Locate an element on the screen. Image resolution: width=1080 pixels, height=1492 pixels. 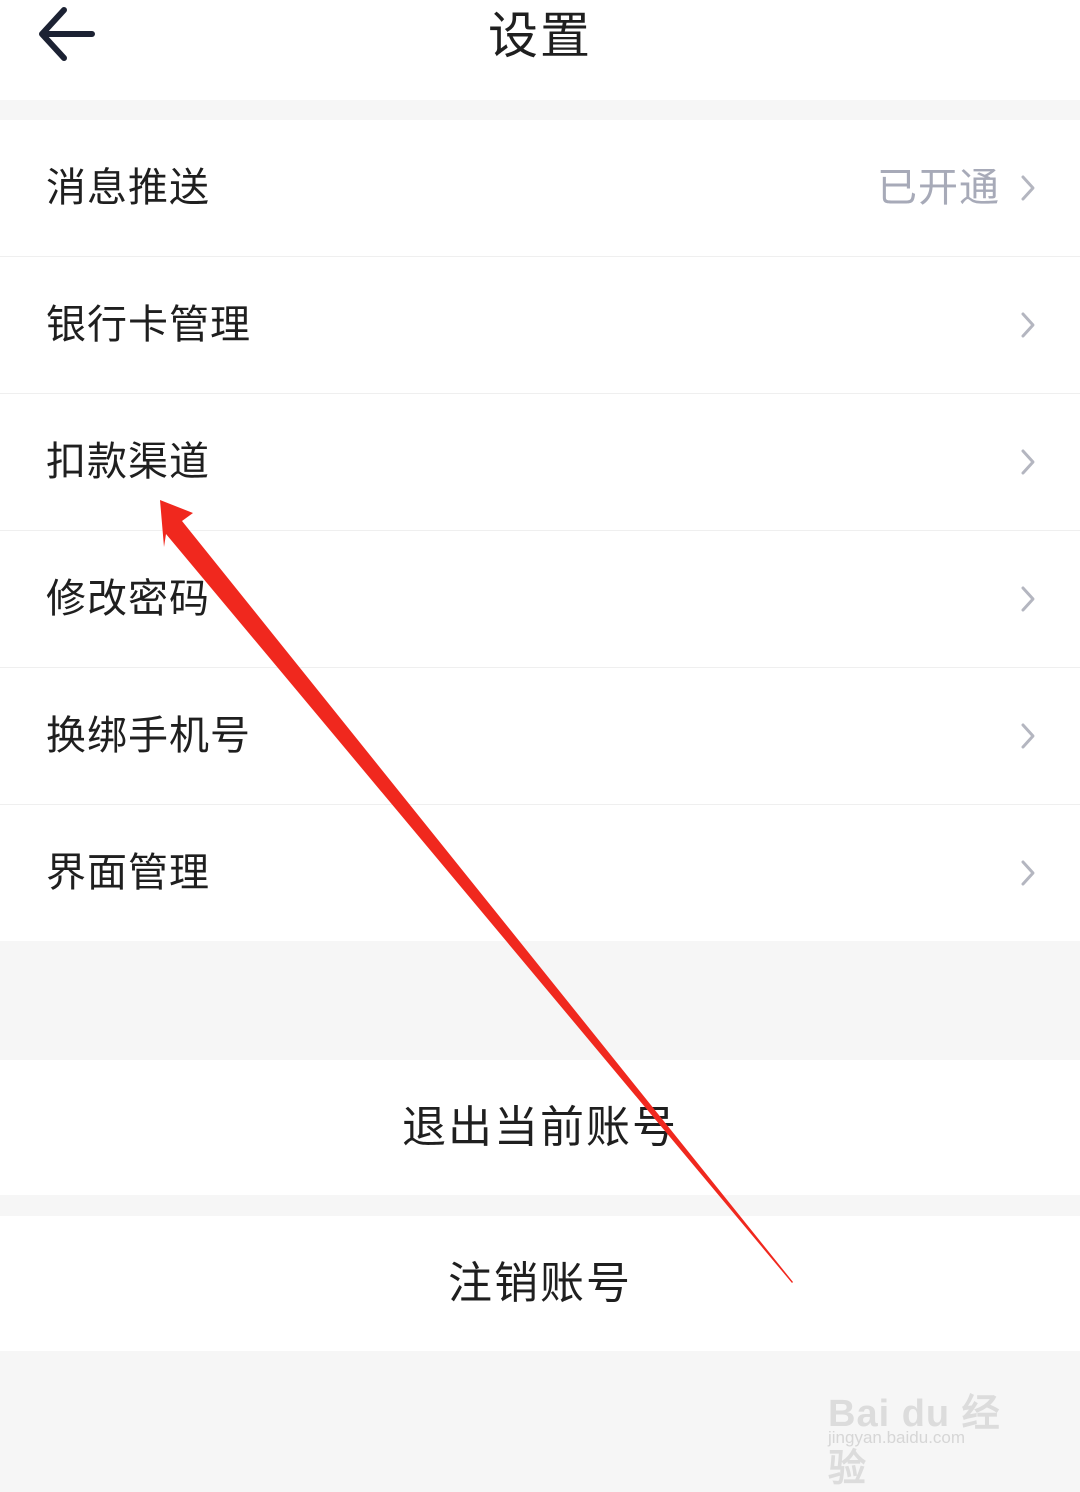
cancel-account-label: 注销账号 is located at coordinates (540, 1283).